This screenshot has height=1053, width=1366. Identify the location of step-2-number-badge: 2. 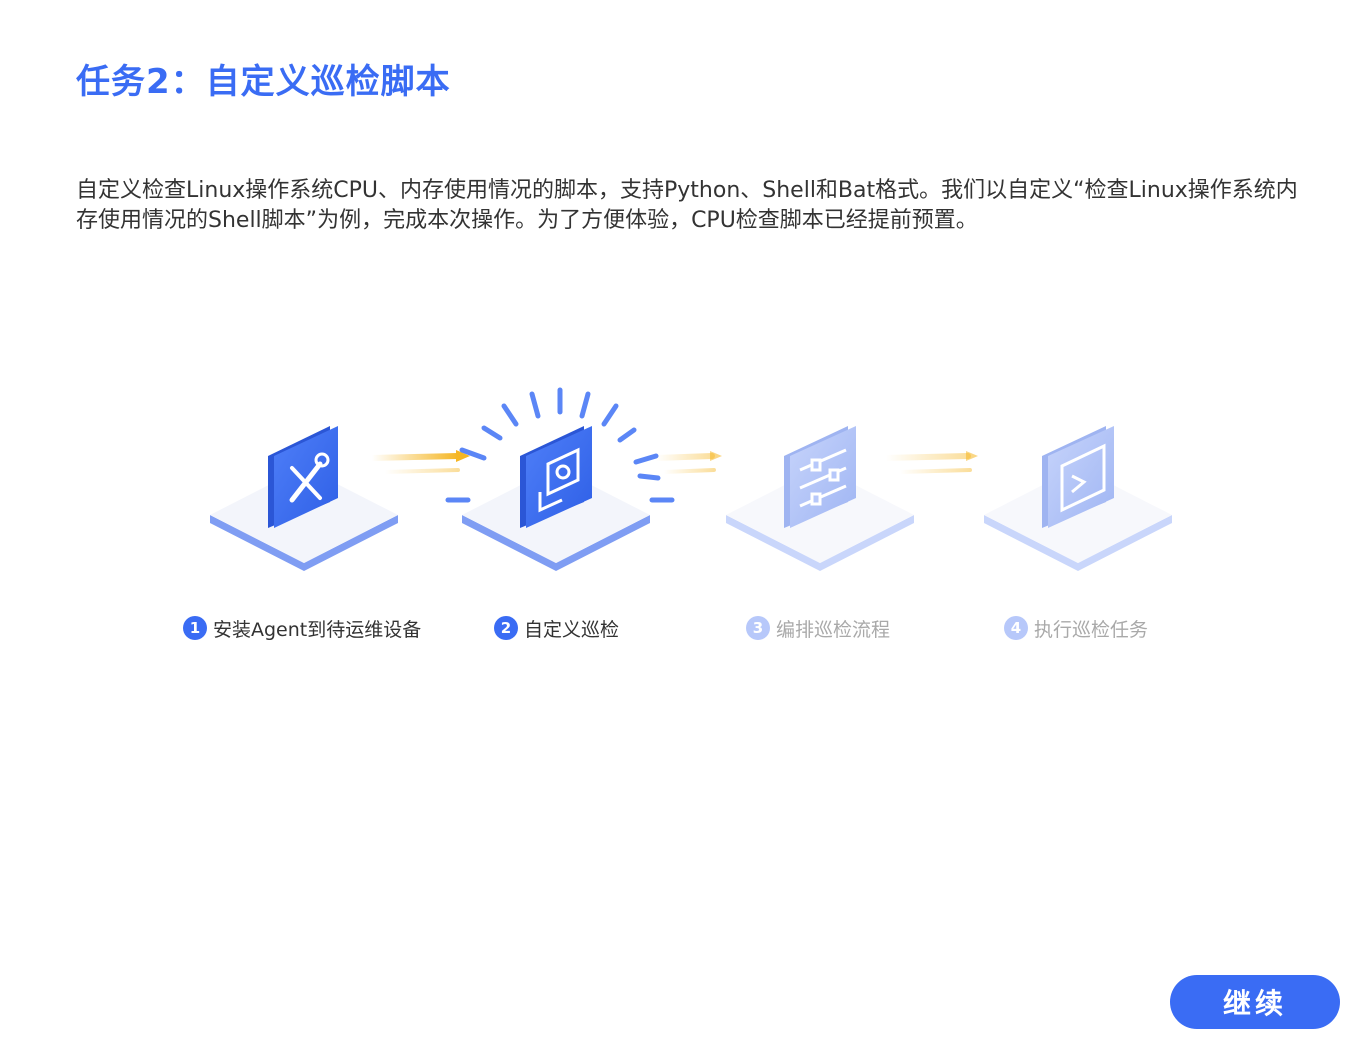
(506, 628).